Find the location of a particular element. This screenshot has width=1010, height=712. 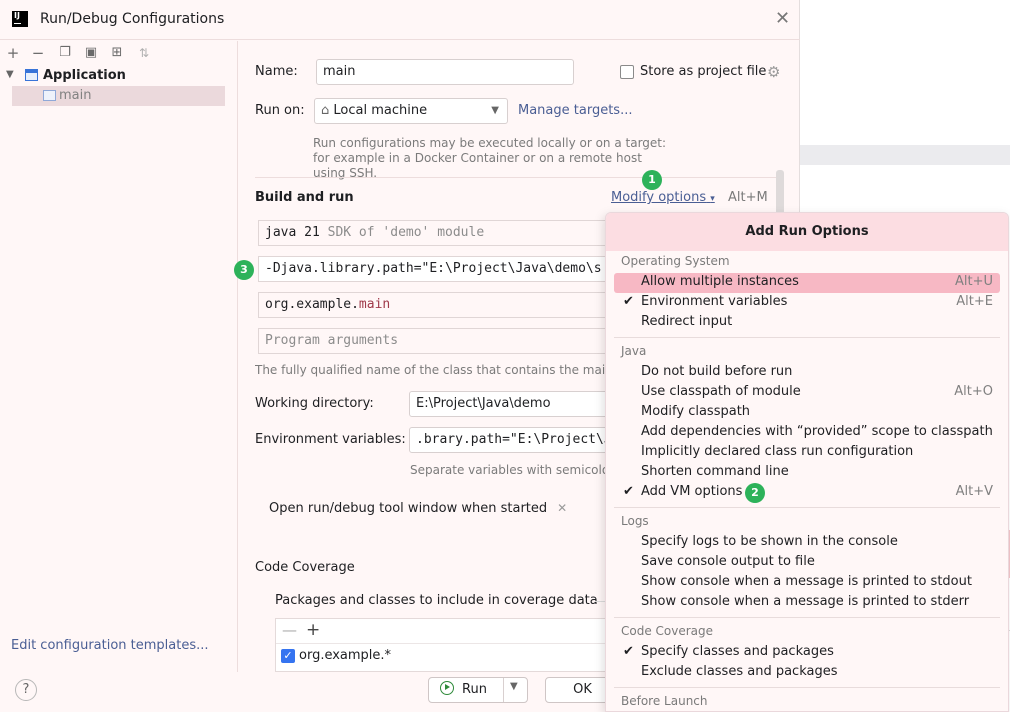

sdk-dropdown: java 21 SDK of 'demo' module is located at coordinates (438, 233).